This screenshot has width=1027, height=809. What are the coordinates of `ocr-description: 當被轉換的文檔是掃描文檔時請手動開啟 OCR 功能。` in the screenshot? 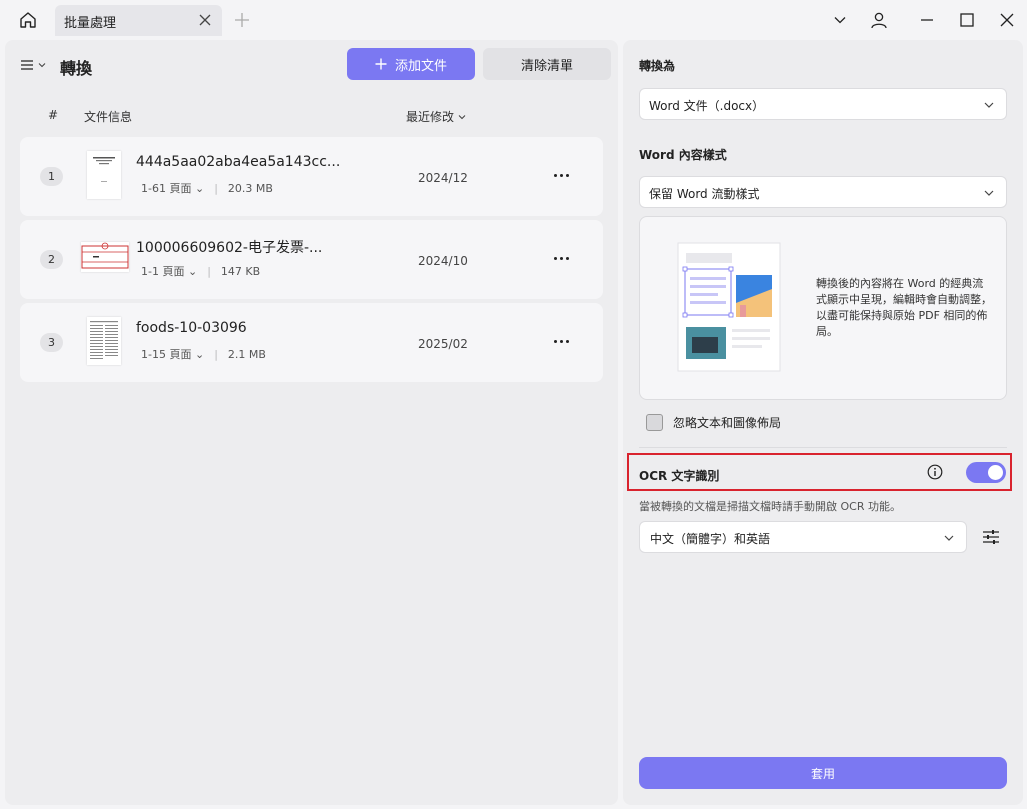 It's located at (770, 506).